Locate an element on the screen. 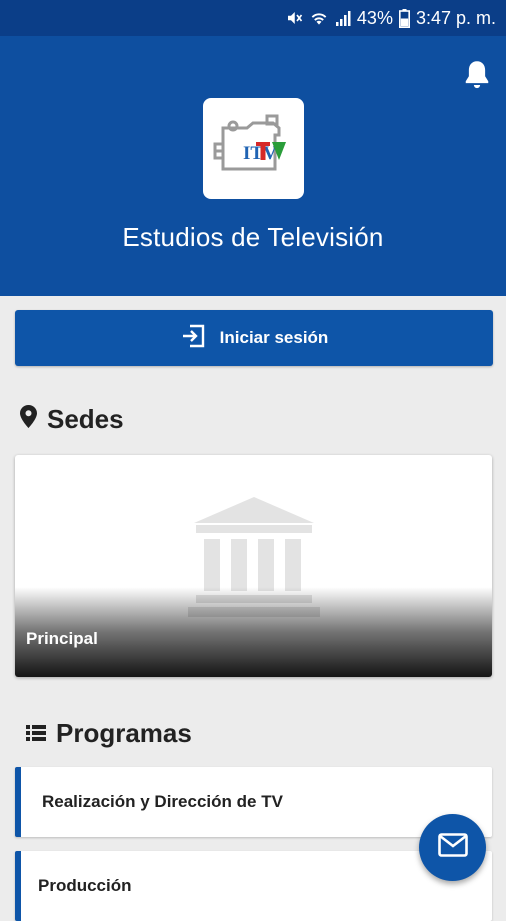 The image size is (506, 921). app-title: Estudios de Televisión is located at coordinates (253, 237).